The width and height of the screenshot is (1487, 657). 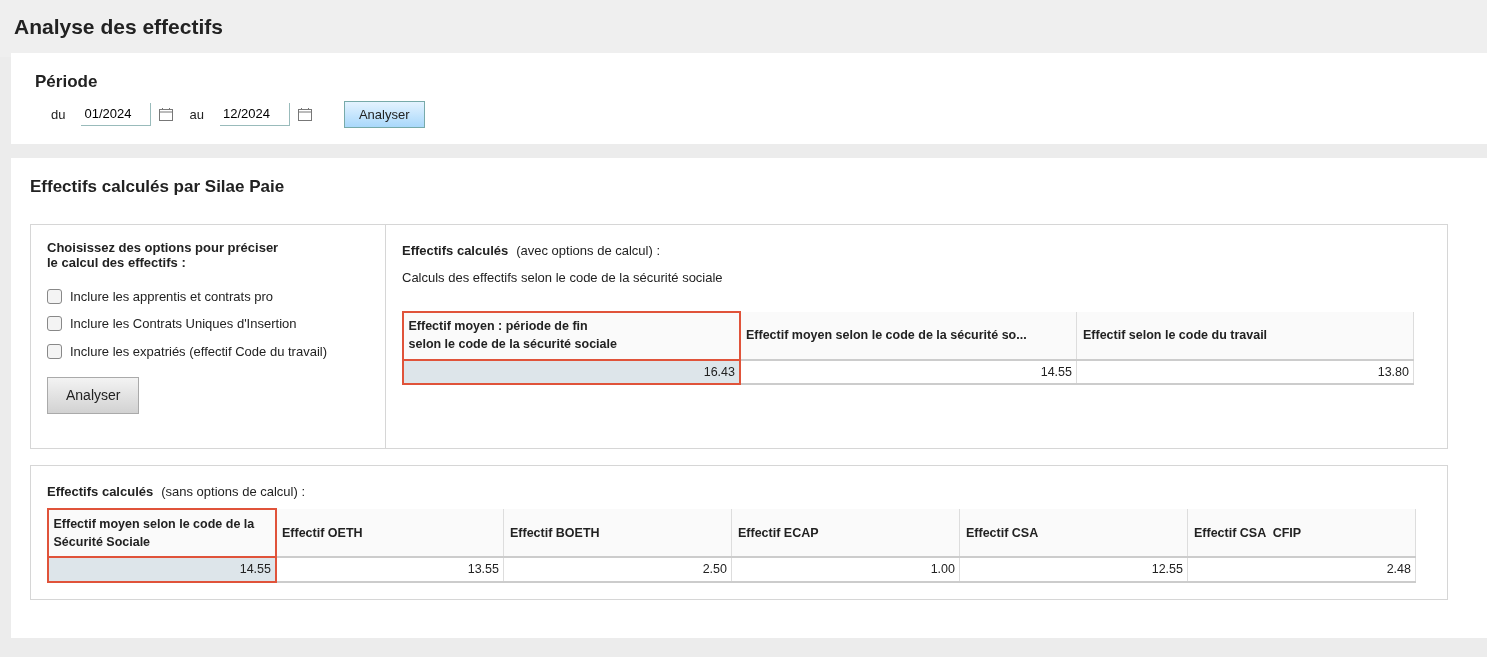 I want to click on column-header: Effectif ECAP, so click(x=845, y=533).